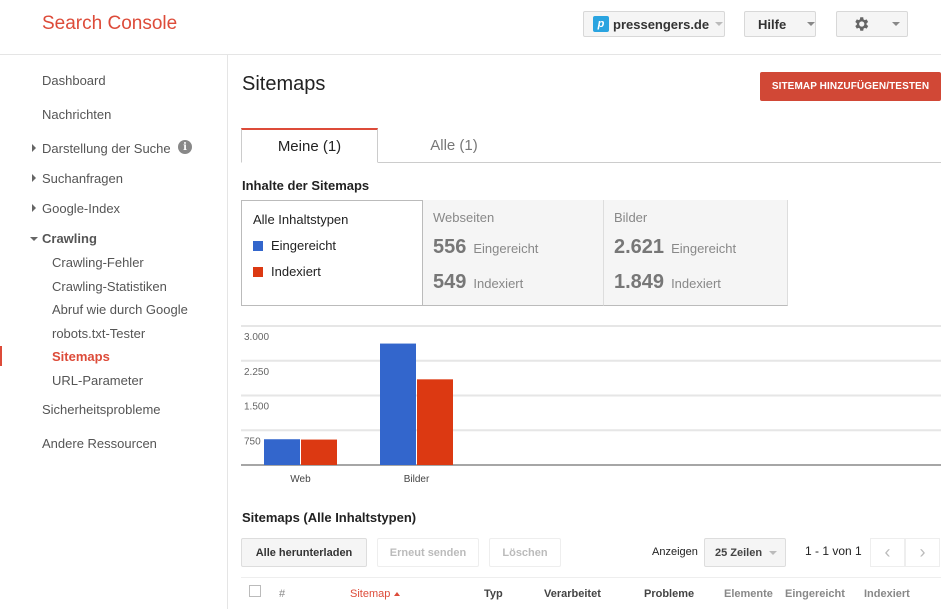  What do you see at coordinates (97, 380) in the screenshot?
I see `sidebar-item-url-parameter: URL-Parameter` at bounding box center [97, 380].